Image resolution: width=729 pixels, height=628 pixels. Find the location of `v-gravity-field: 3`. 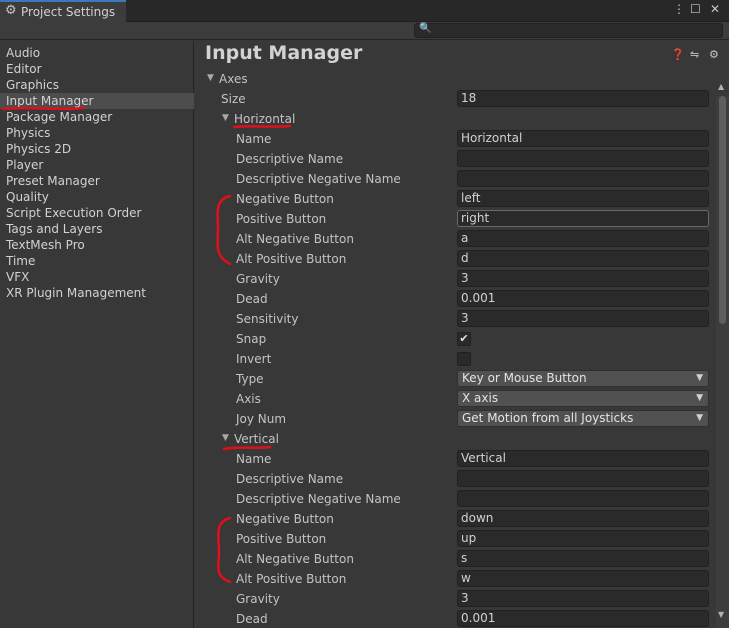

v-gravity-field: 3 is located at coordinates (583, 598).